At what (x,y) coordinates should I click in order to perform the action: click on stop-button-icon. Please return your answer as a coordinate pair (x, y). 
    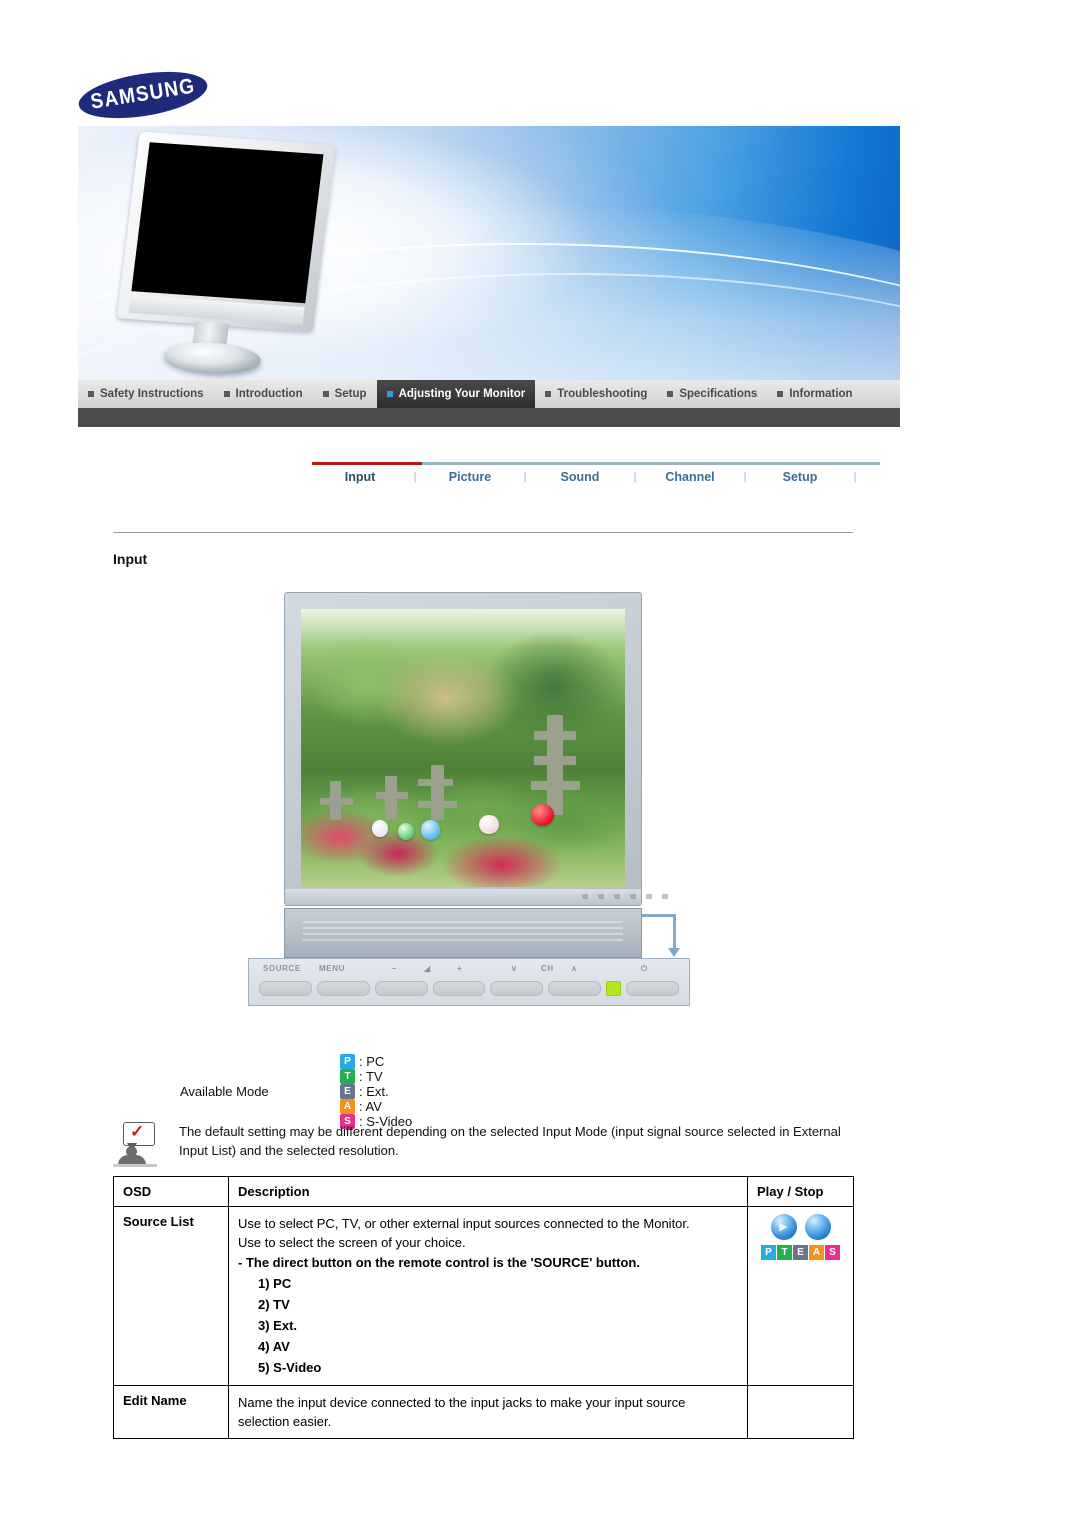
    Looking at the image, I should click on (817, 1227).